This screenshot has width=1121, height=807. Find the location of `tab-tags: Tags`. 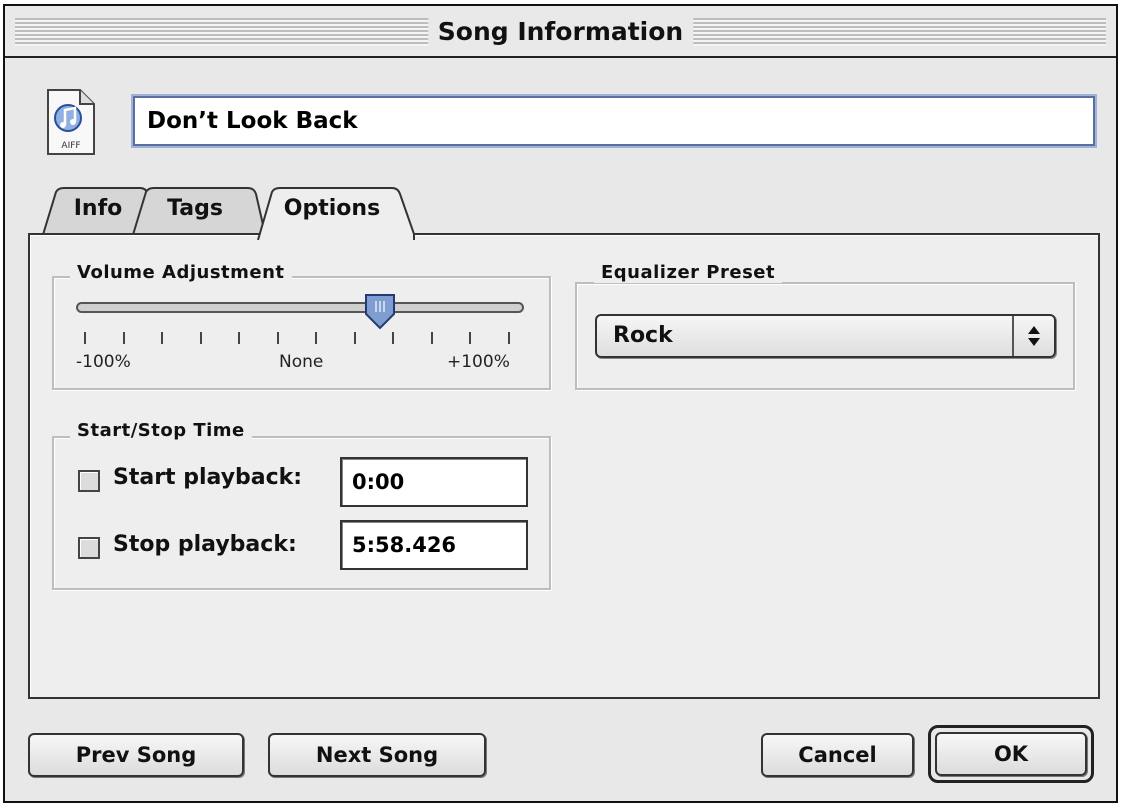

tab-tags: Tags is located at coordinates (200, 213).